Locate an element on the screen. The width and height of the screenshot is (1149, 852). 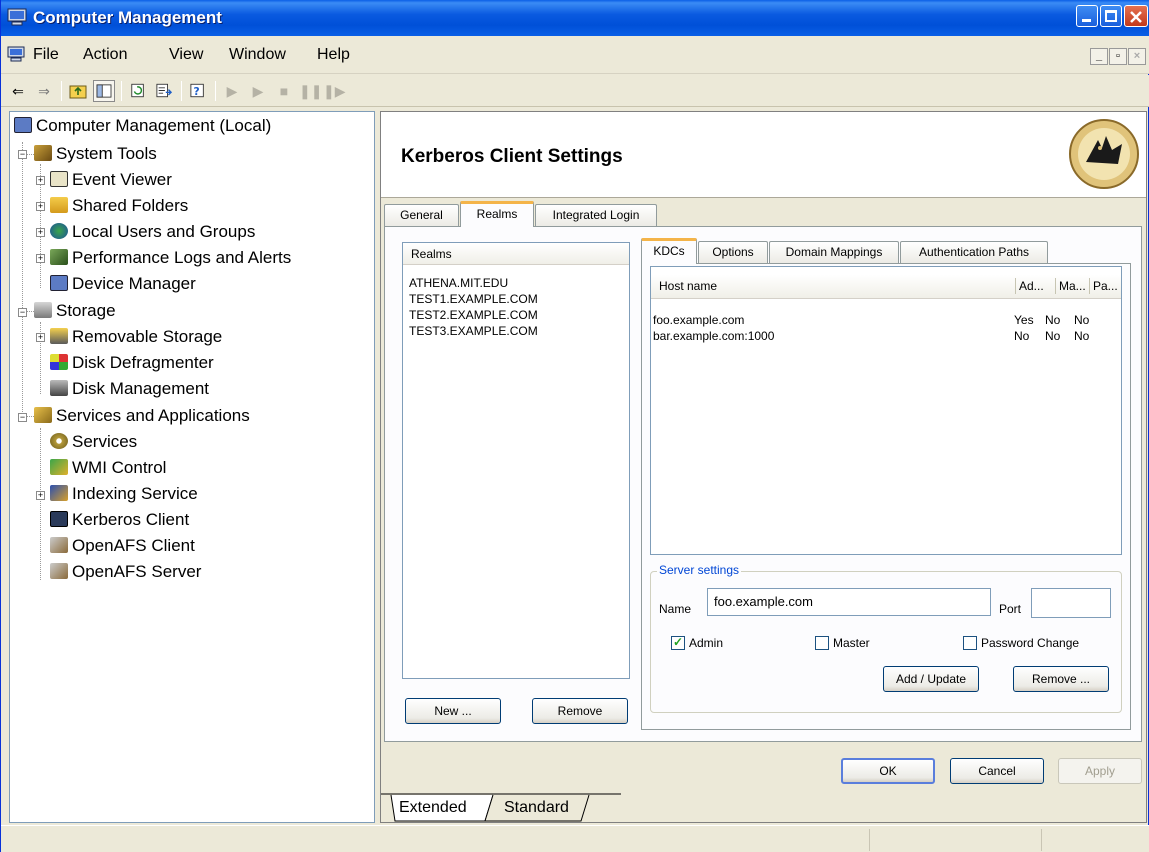
toolbar-separator is located at coordinates (215, 91).